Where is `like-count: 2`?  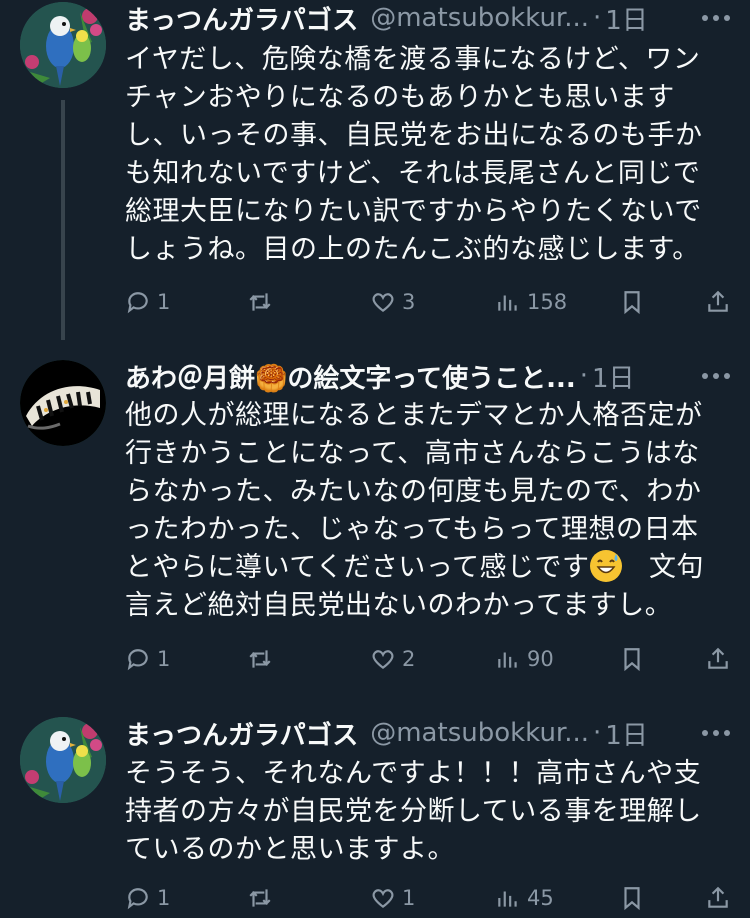
like-count: 2 is located at coordinates (409, 659).